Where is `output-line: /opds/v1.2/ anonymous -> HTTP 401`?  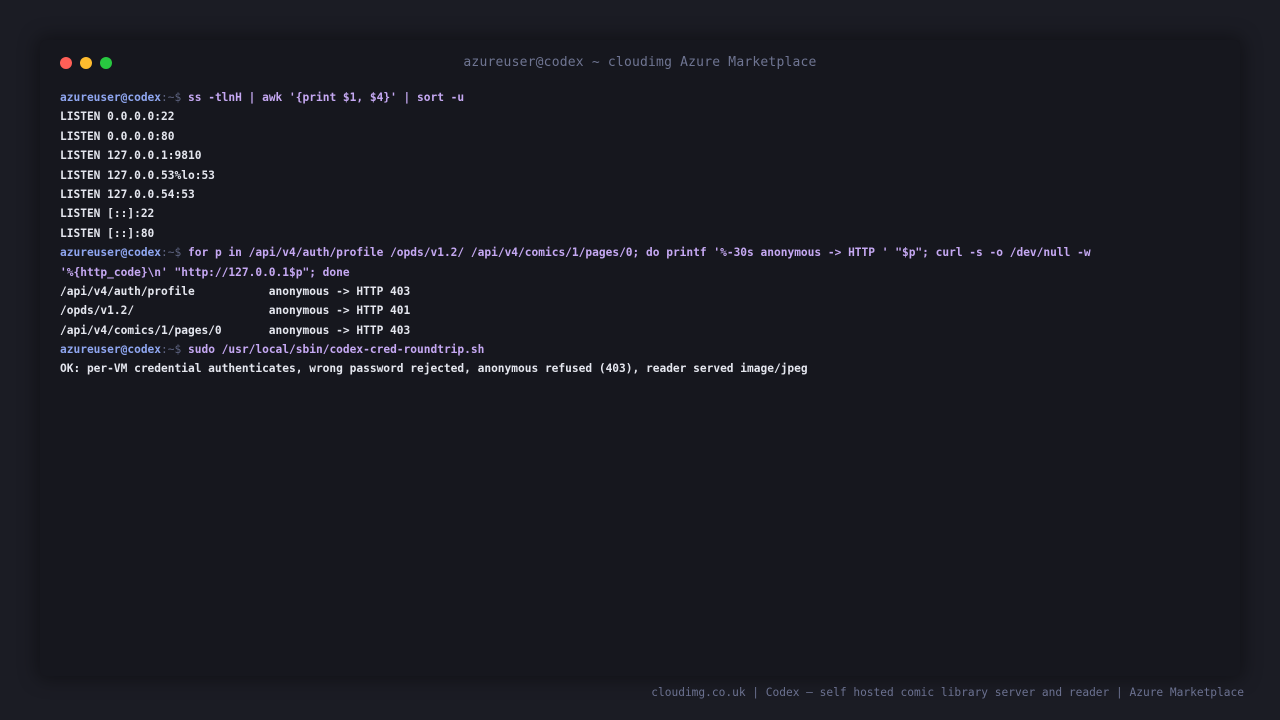
output-line: /opds/v1.2/ anonymous -> HTTP 401 is located at coordinates (235, 311).